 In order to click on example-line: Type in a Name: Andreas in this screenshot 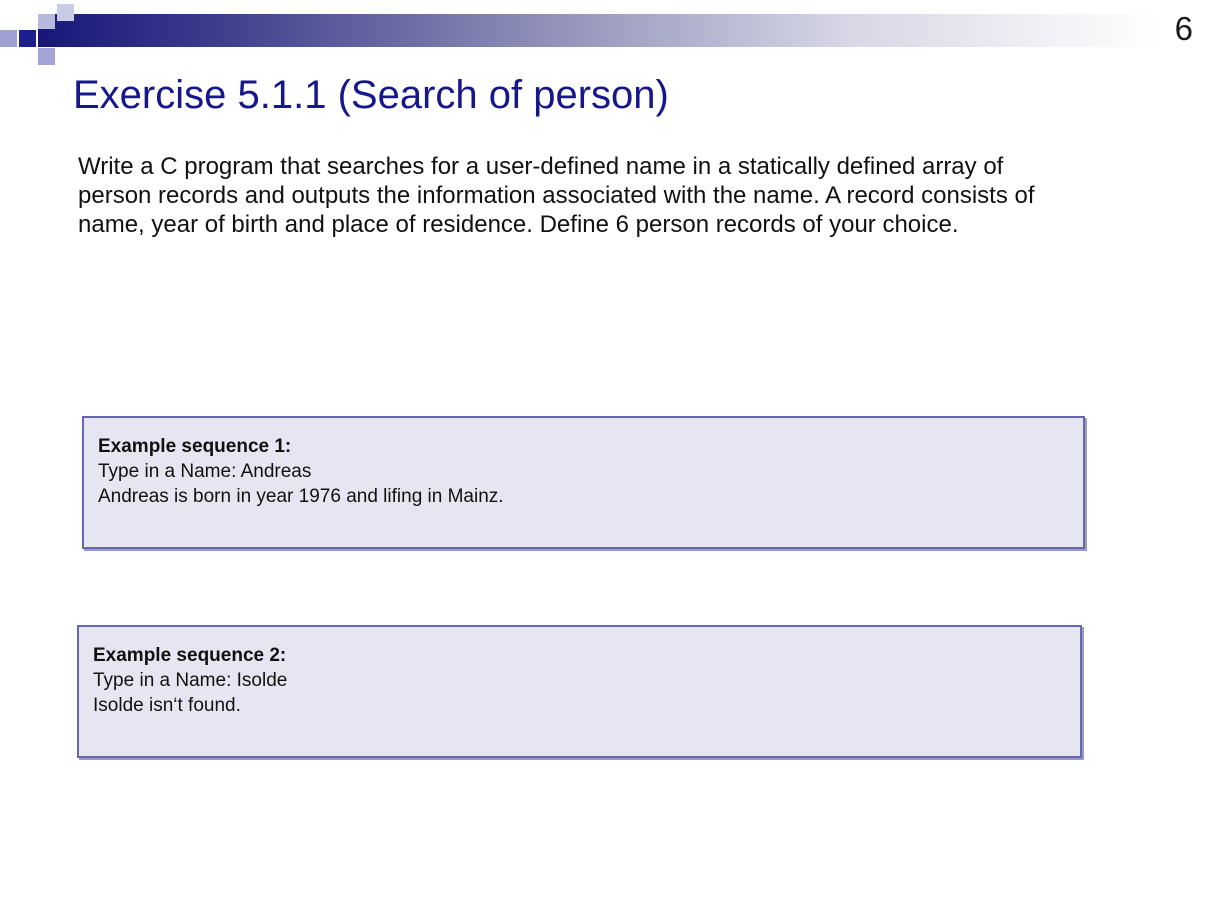, I will do `click(205, 471)`.